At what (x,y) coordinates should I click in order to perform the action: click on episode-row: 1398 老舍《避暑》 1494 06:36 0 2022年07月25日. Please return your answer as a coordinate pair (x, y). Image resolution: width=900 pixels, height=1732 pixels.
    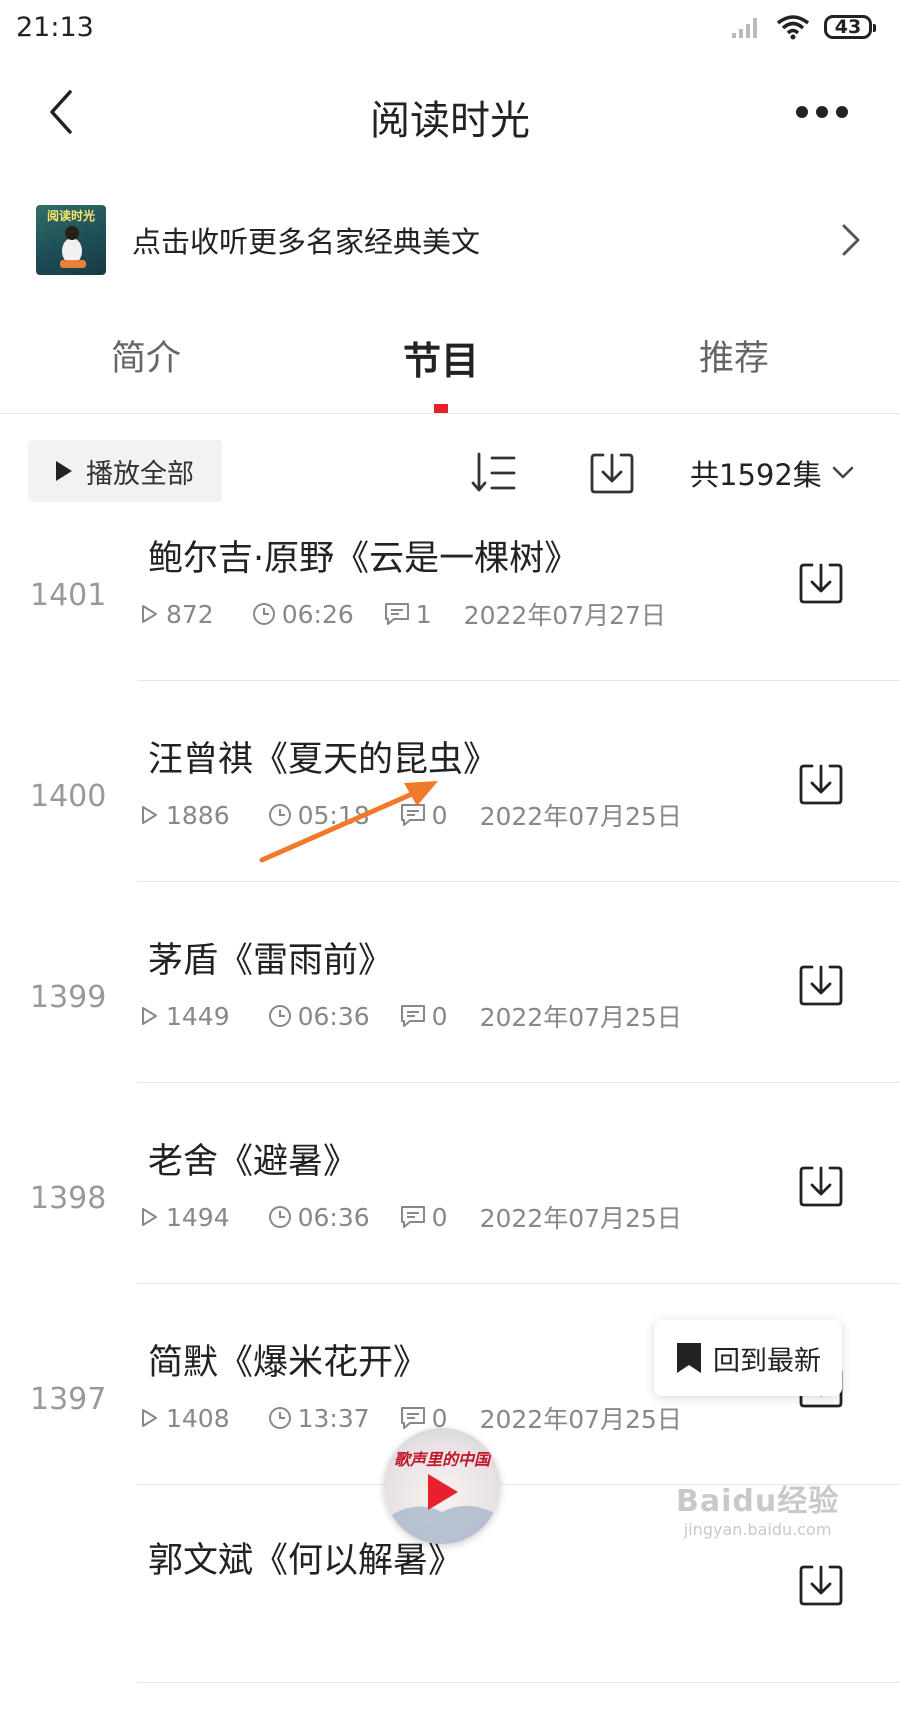
    Looking at the image, I should click on (450, 1233).